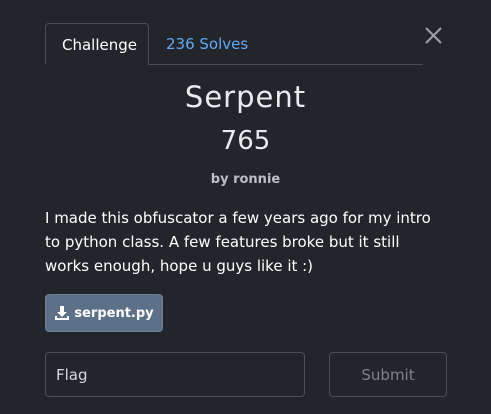  Describe the element at coordinates (245, 97) in the screenshot. I see `challenge-title: Serpent` at that location.